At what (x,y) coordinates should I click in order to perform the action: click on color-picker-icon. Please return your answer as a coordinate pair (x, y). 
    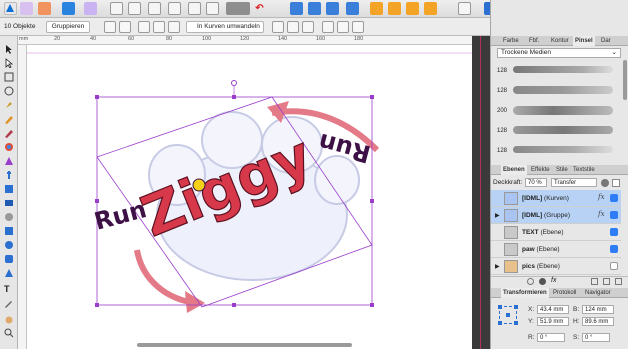
    Looking at the image, I should click on (9, 303).